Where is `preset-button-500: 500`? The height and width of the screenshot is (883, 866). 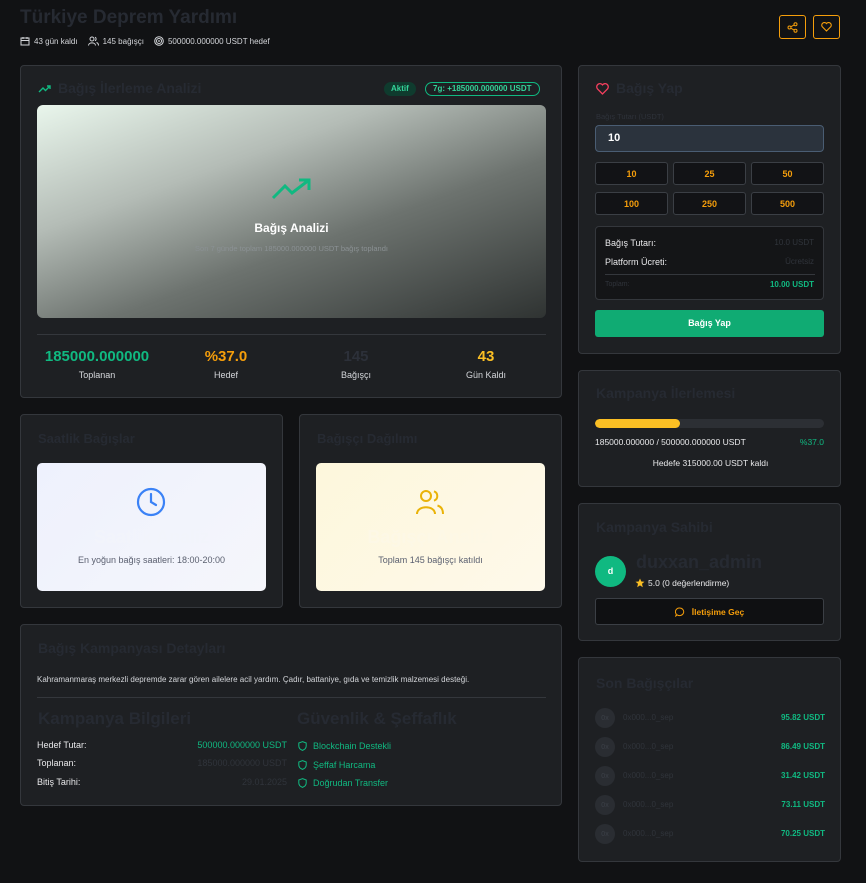 preset-button-500: 500 is located at coordinates (787, 203).